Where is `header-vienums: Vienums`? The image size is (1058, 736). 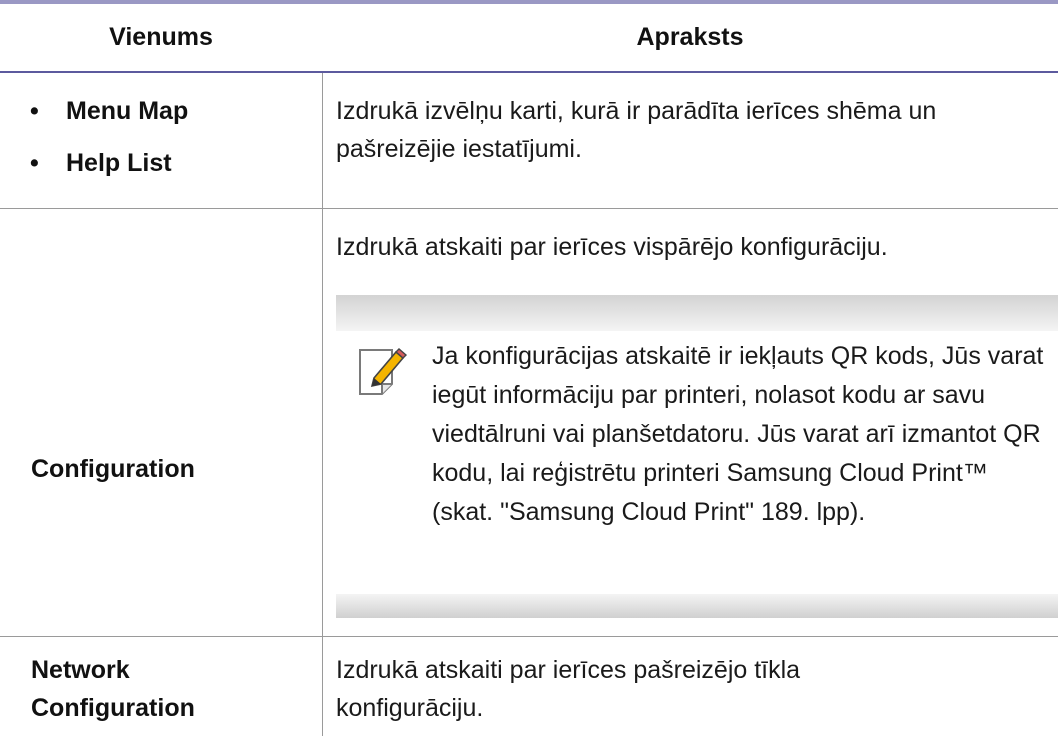
header-vienums: Vienums is located at coordinates (161, 37).